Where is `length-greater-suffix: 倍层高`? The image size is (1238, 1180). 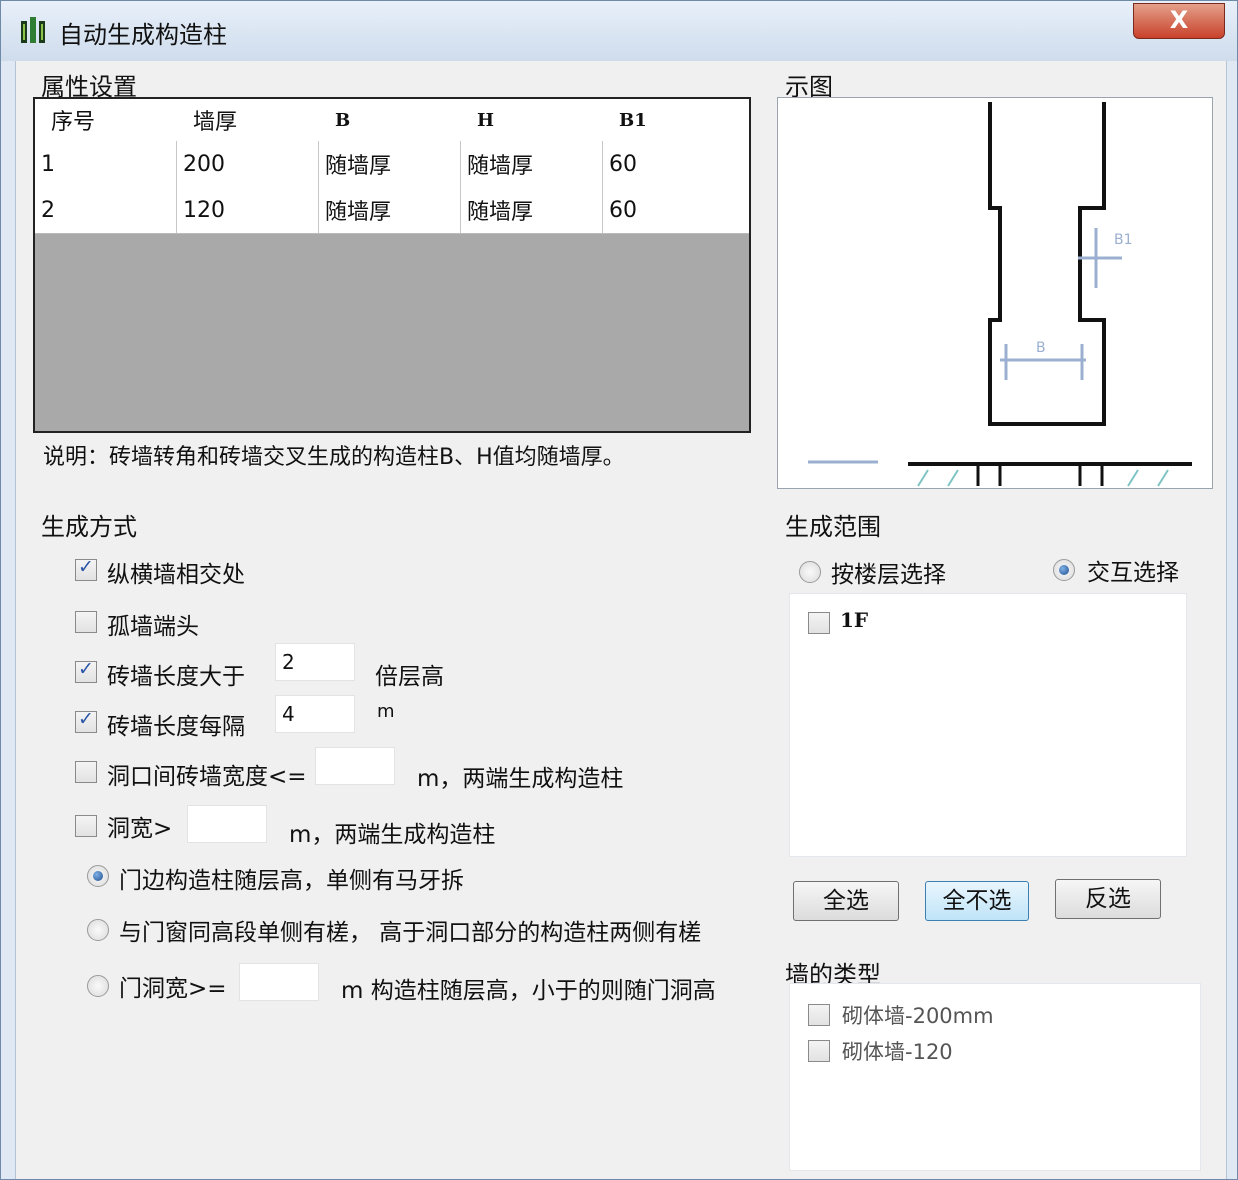 length-greater-suffix: 倍层高 is located at coordinates (409, 677).